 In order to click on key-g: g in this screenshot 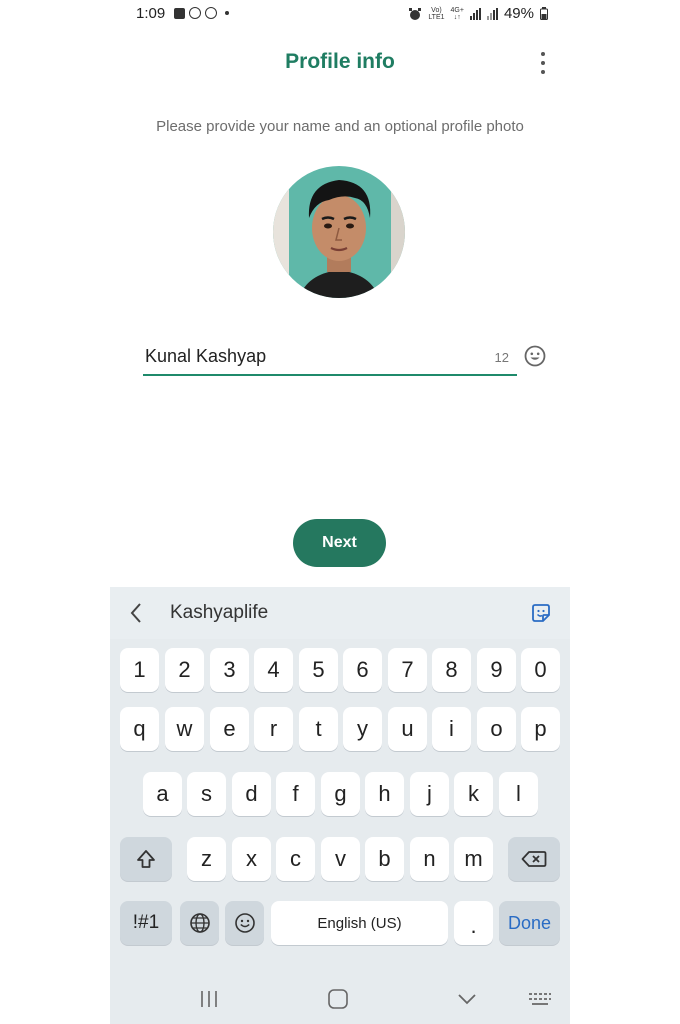, I will do `click(340, 794)`.